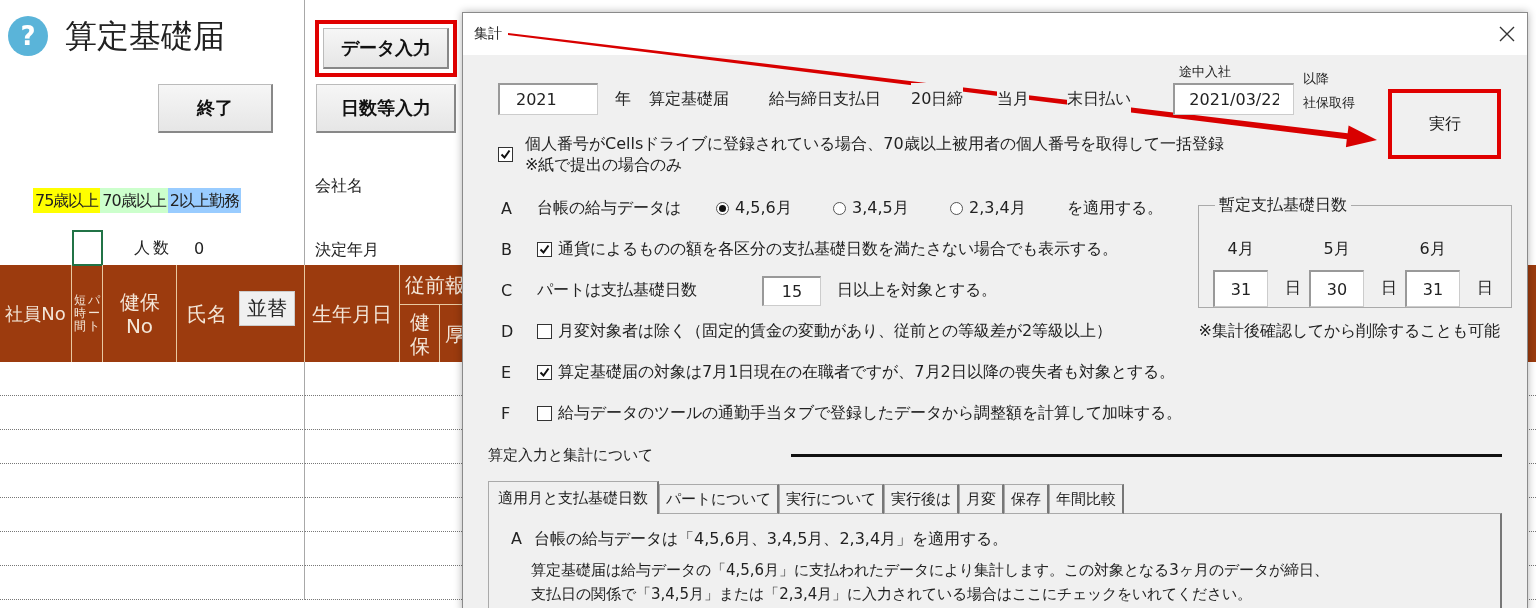 The height and width of the screenshot is (608, 1536). I want to click on radio-label: 3,4,5月, so click(880, 208).